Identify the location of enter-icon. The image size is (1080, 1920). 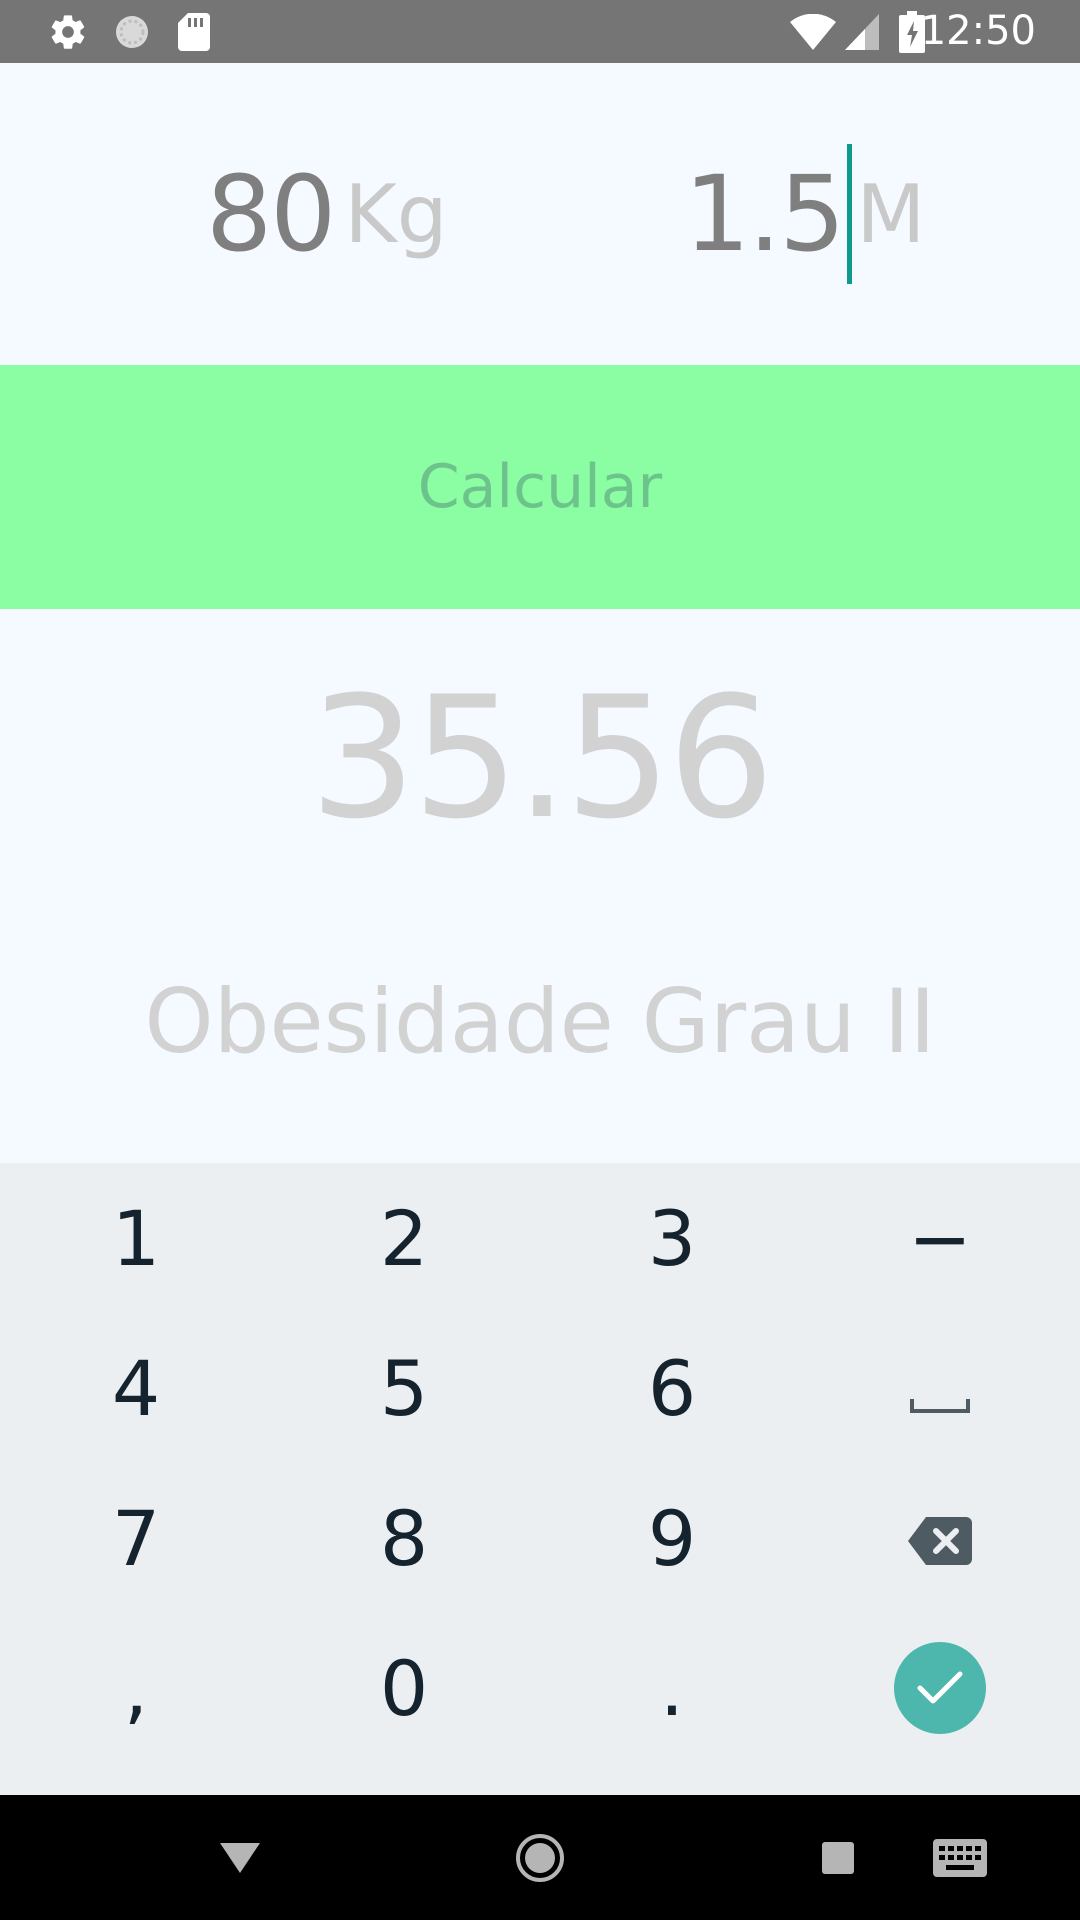
(940, 1688).